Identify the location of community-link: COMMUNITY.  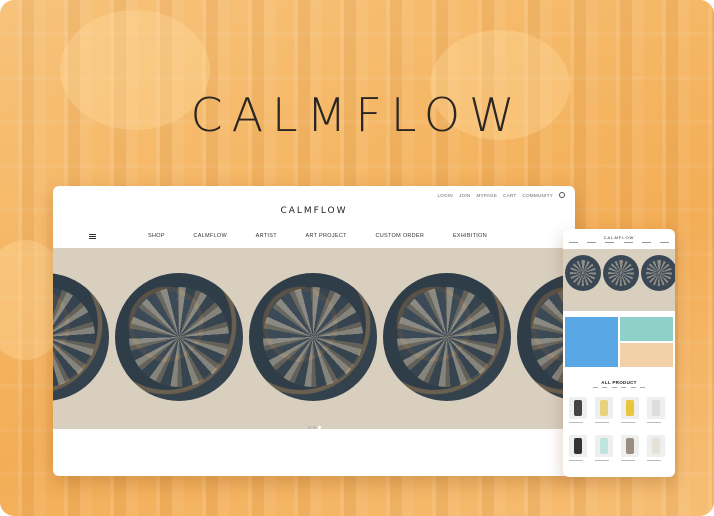
(538, 195).